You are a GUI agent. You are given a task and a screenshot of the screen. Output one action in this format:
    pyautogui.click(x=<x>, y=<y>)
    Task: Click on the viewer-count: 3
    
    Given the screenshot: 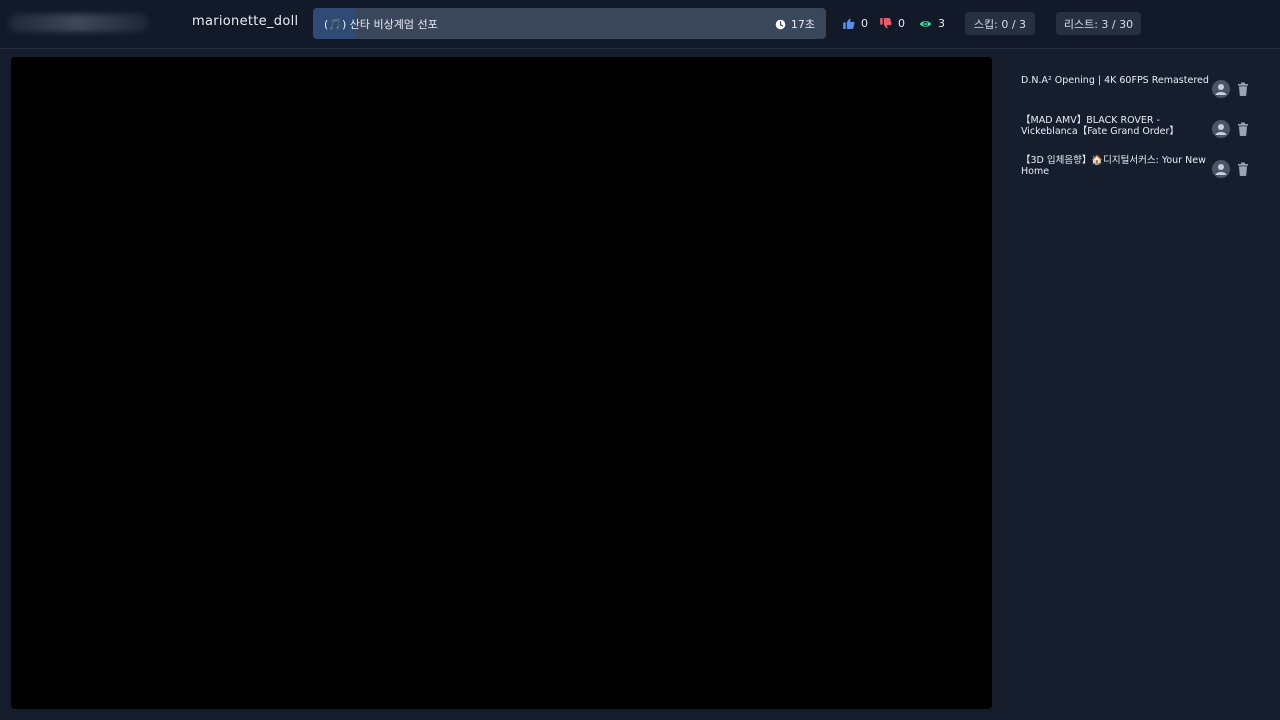 What is the action you would take?
    pyautogui.click(x=932, y=23)
    